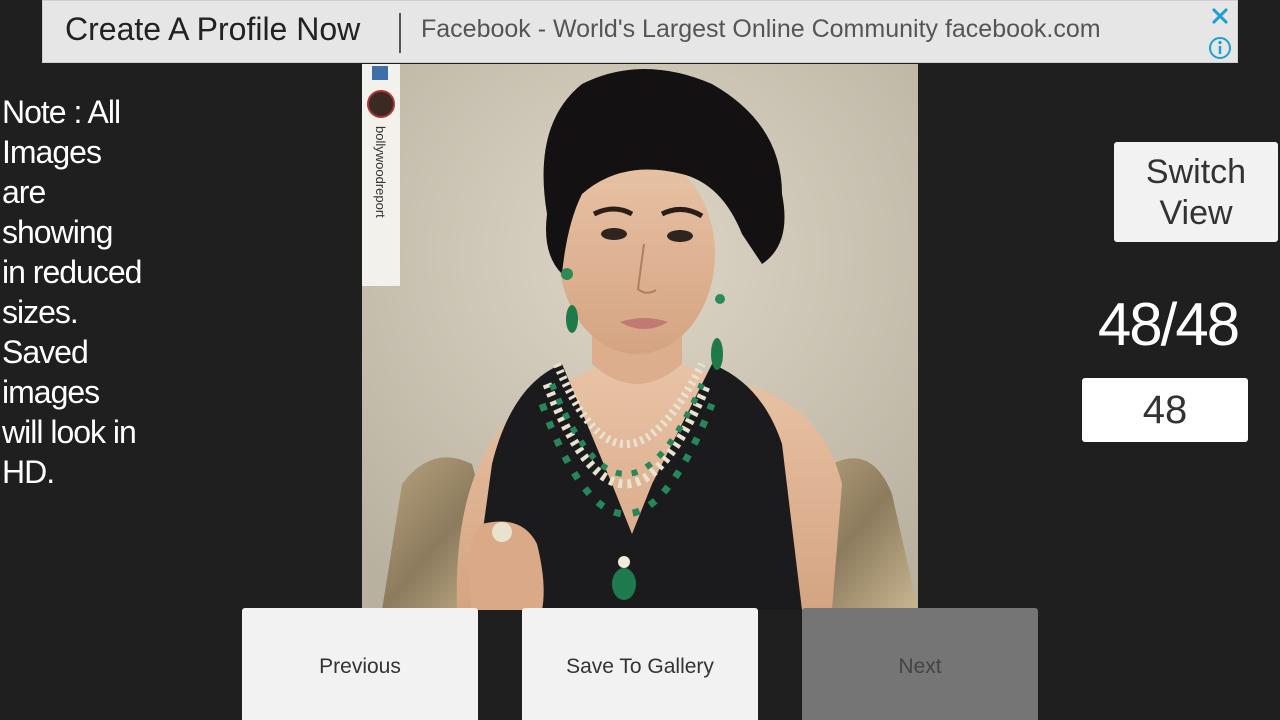 The image size is (1280, 720). What do you see at coordinates (1220, 48) in the screenshot?
I see `info-icon` at bounding box center [1220, 48].